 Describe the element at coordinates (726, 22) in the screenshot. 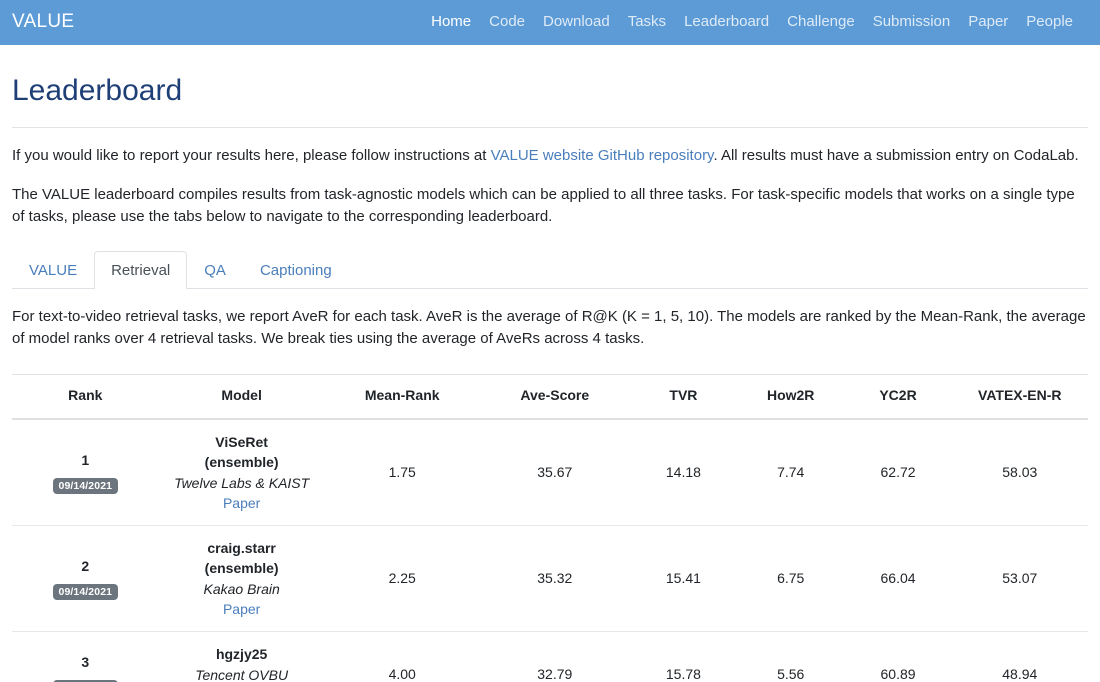

I see `nav-link-leaderboard: Leaderboard` at that location.